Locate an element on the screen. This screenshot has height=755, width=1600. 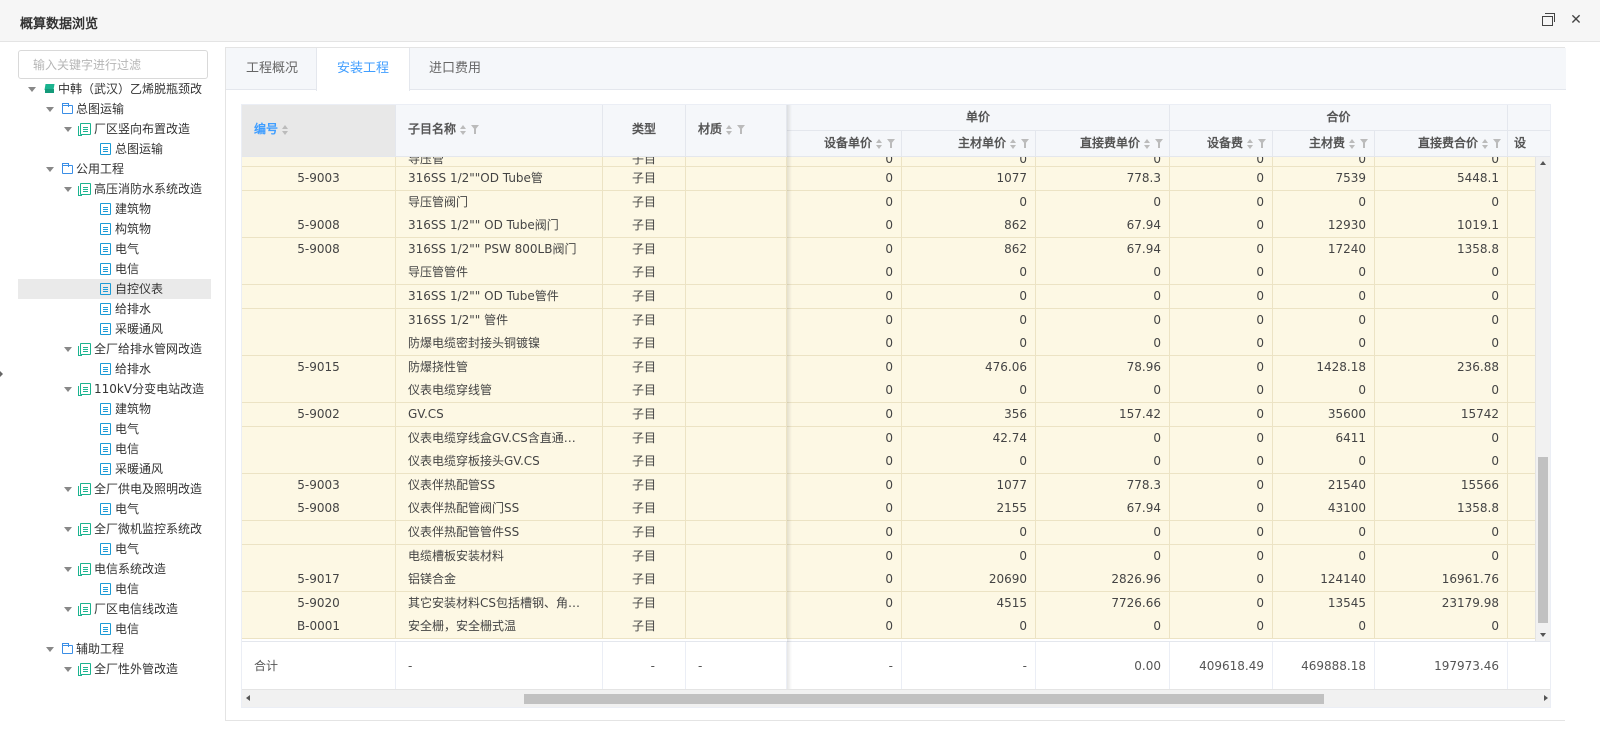
tree-node: 给排水 is located at coordinates (114, 309).